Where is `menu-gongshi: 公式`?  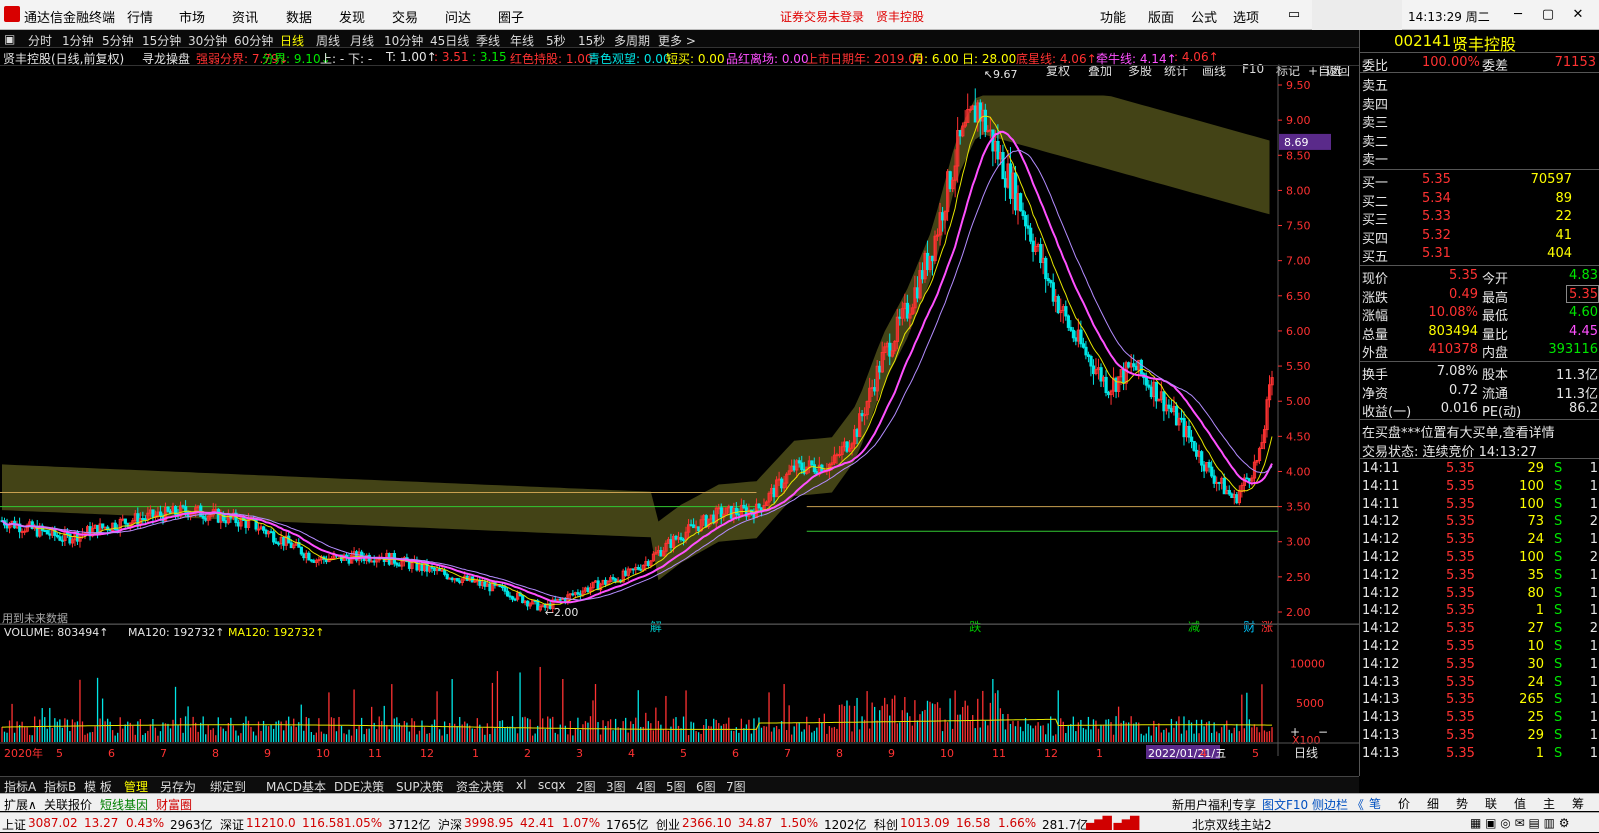 menu-gongshi: 公式 is located at coordinates (1204, 16).